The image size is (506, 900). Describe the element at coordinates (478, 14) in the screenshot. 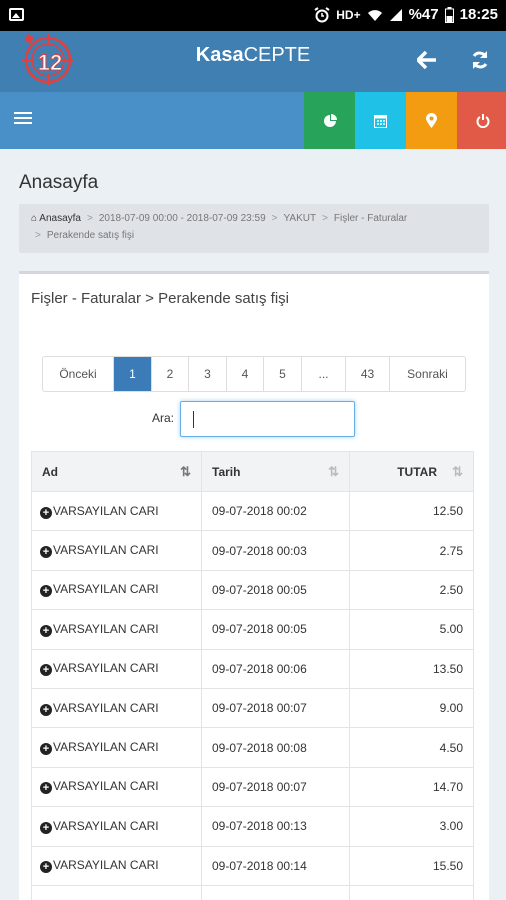

I see `clock: 18:25` at that location.